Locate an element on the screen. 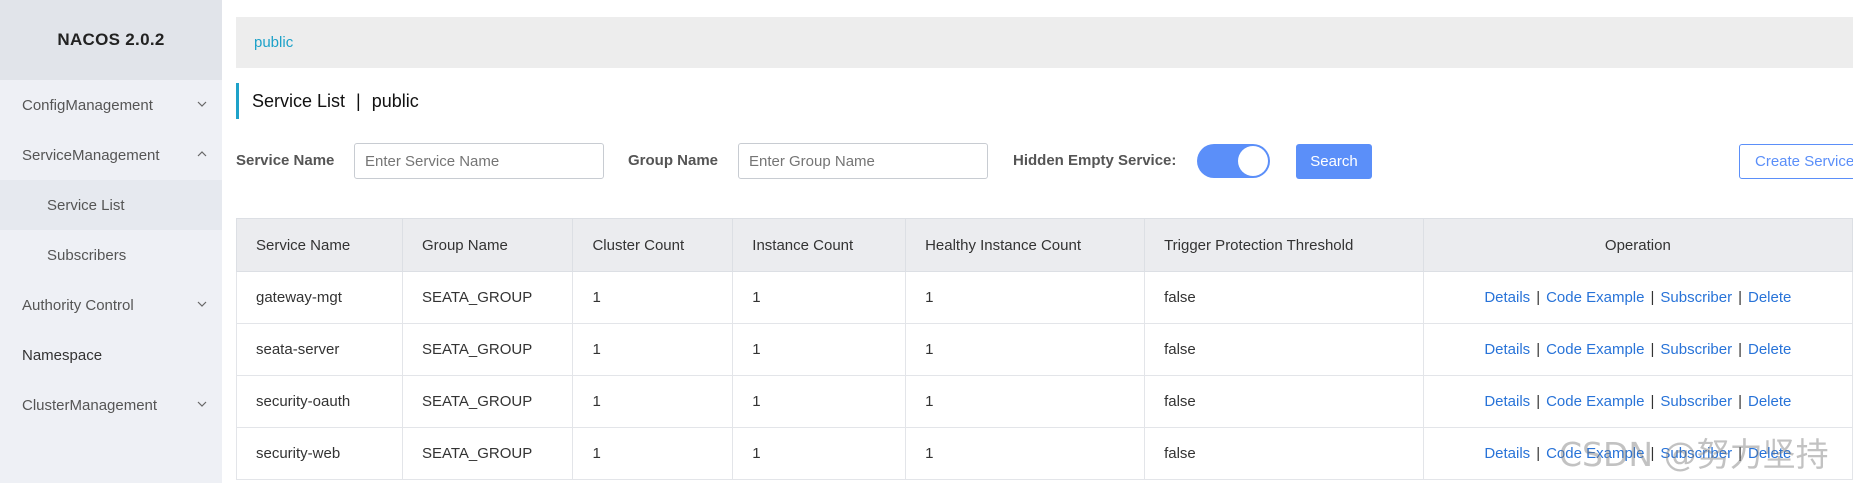 This screenshot has width=1853, height=483. cell-service-name: seata-server is located at coordinates (319, 349).